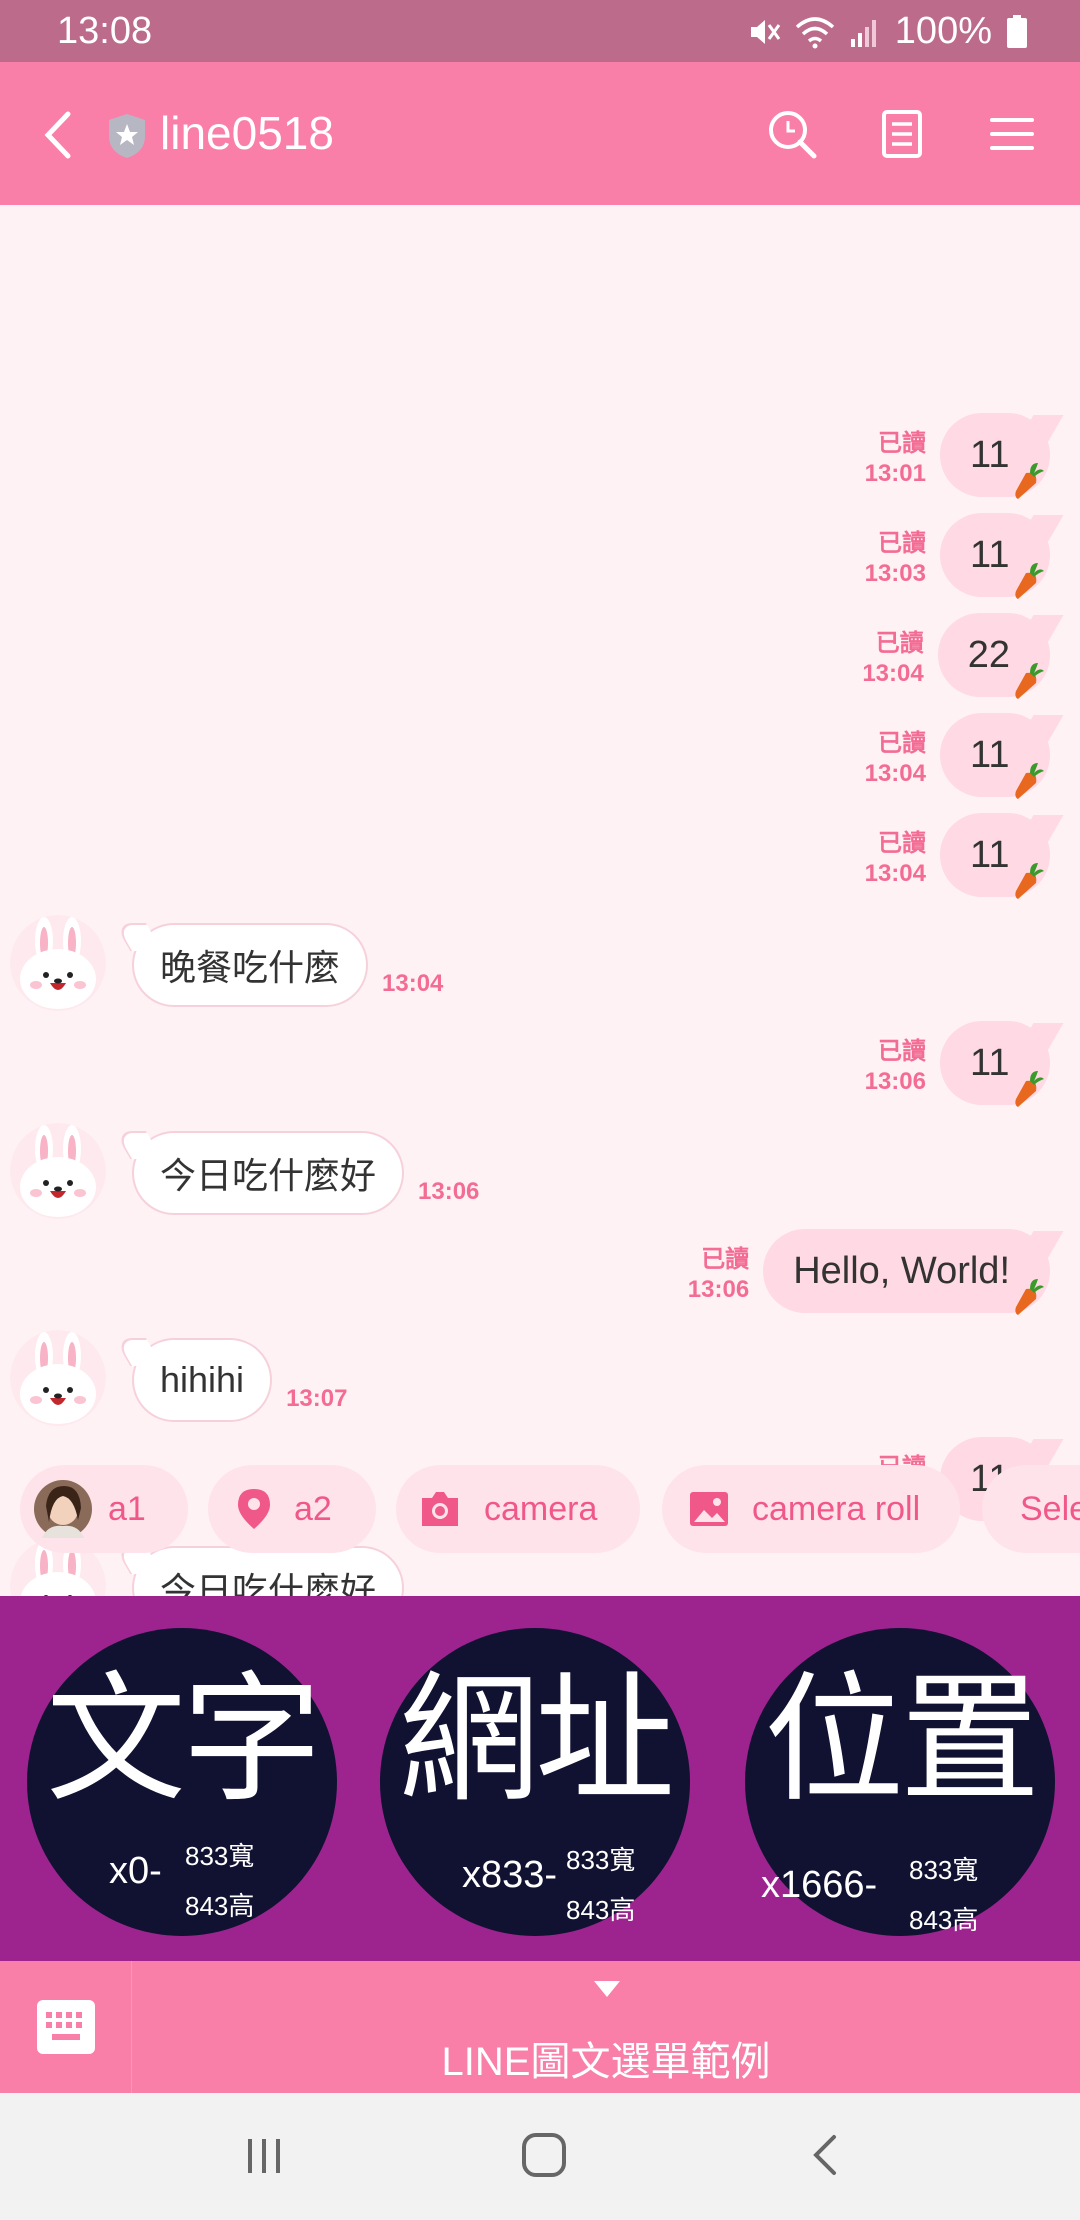 This screenshot has width=1080, height=2220. Describe the element at coordinates (826, 2155) in the screenshot. I see `back-nav-icon` at that location.